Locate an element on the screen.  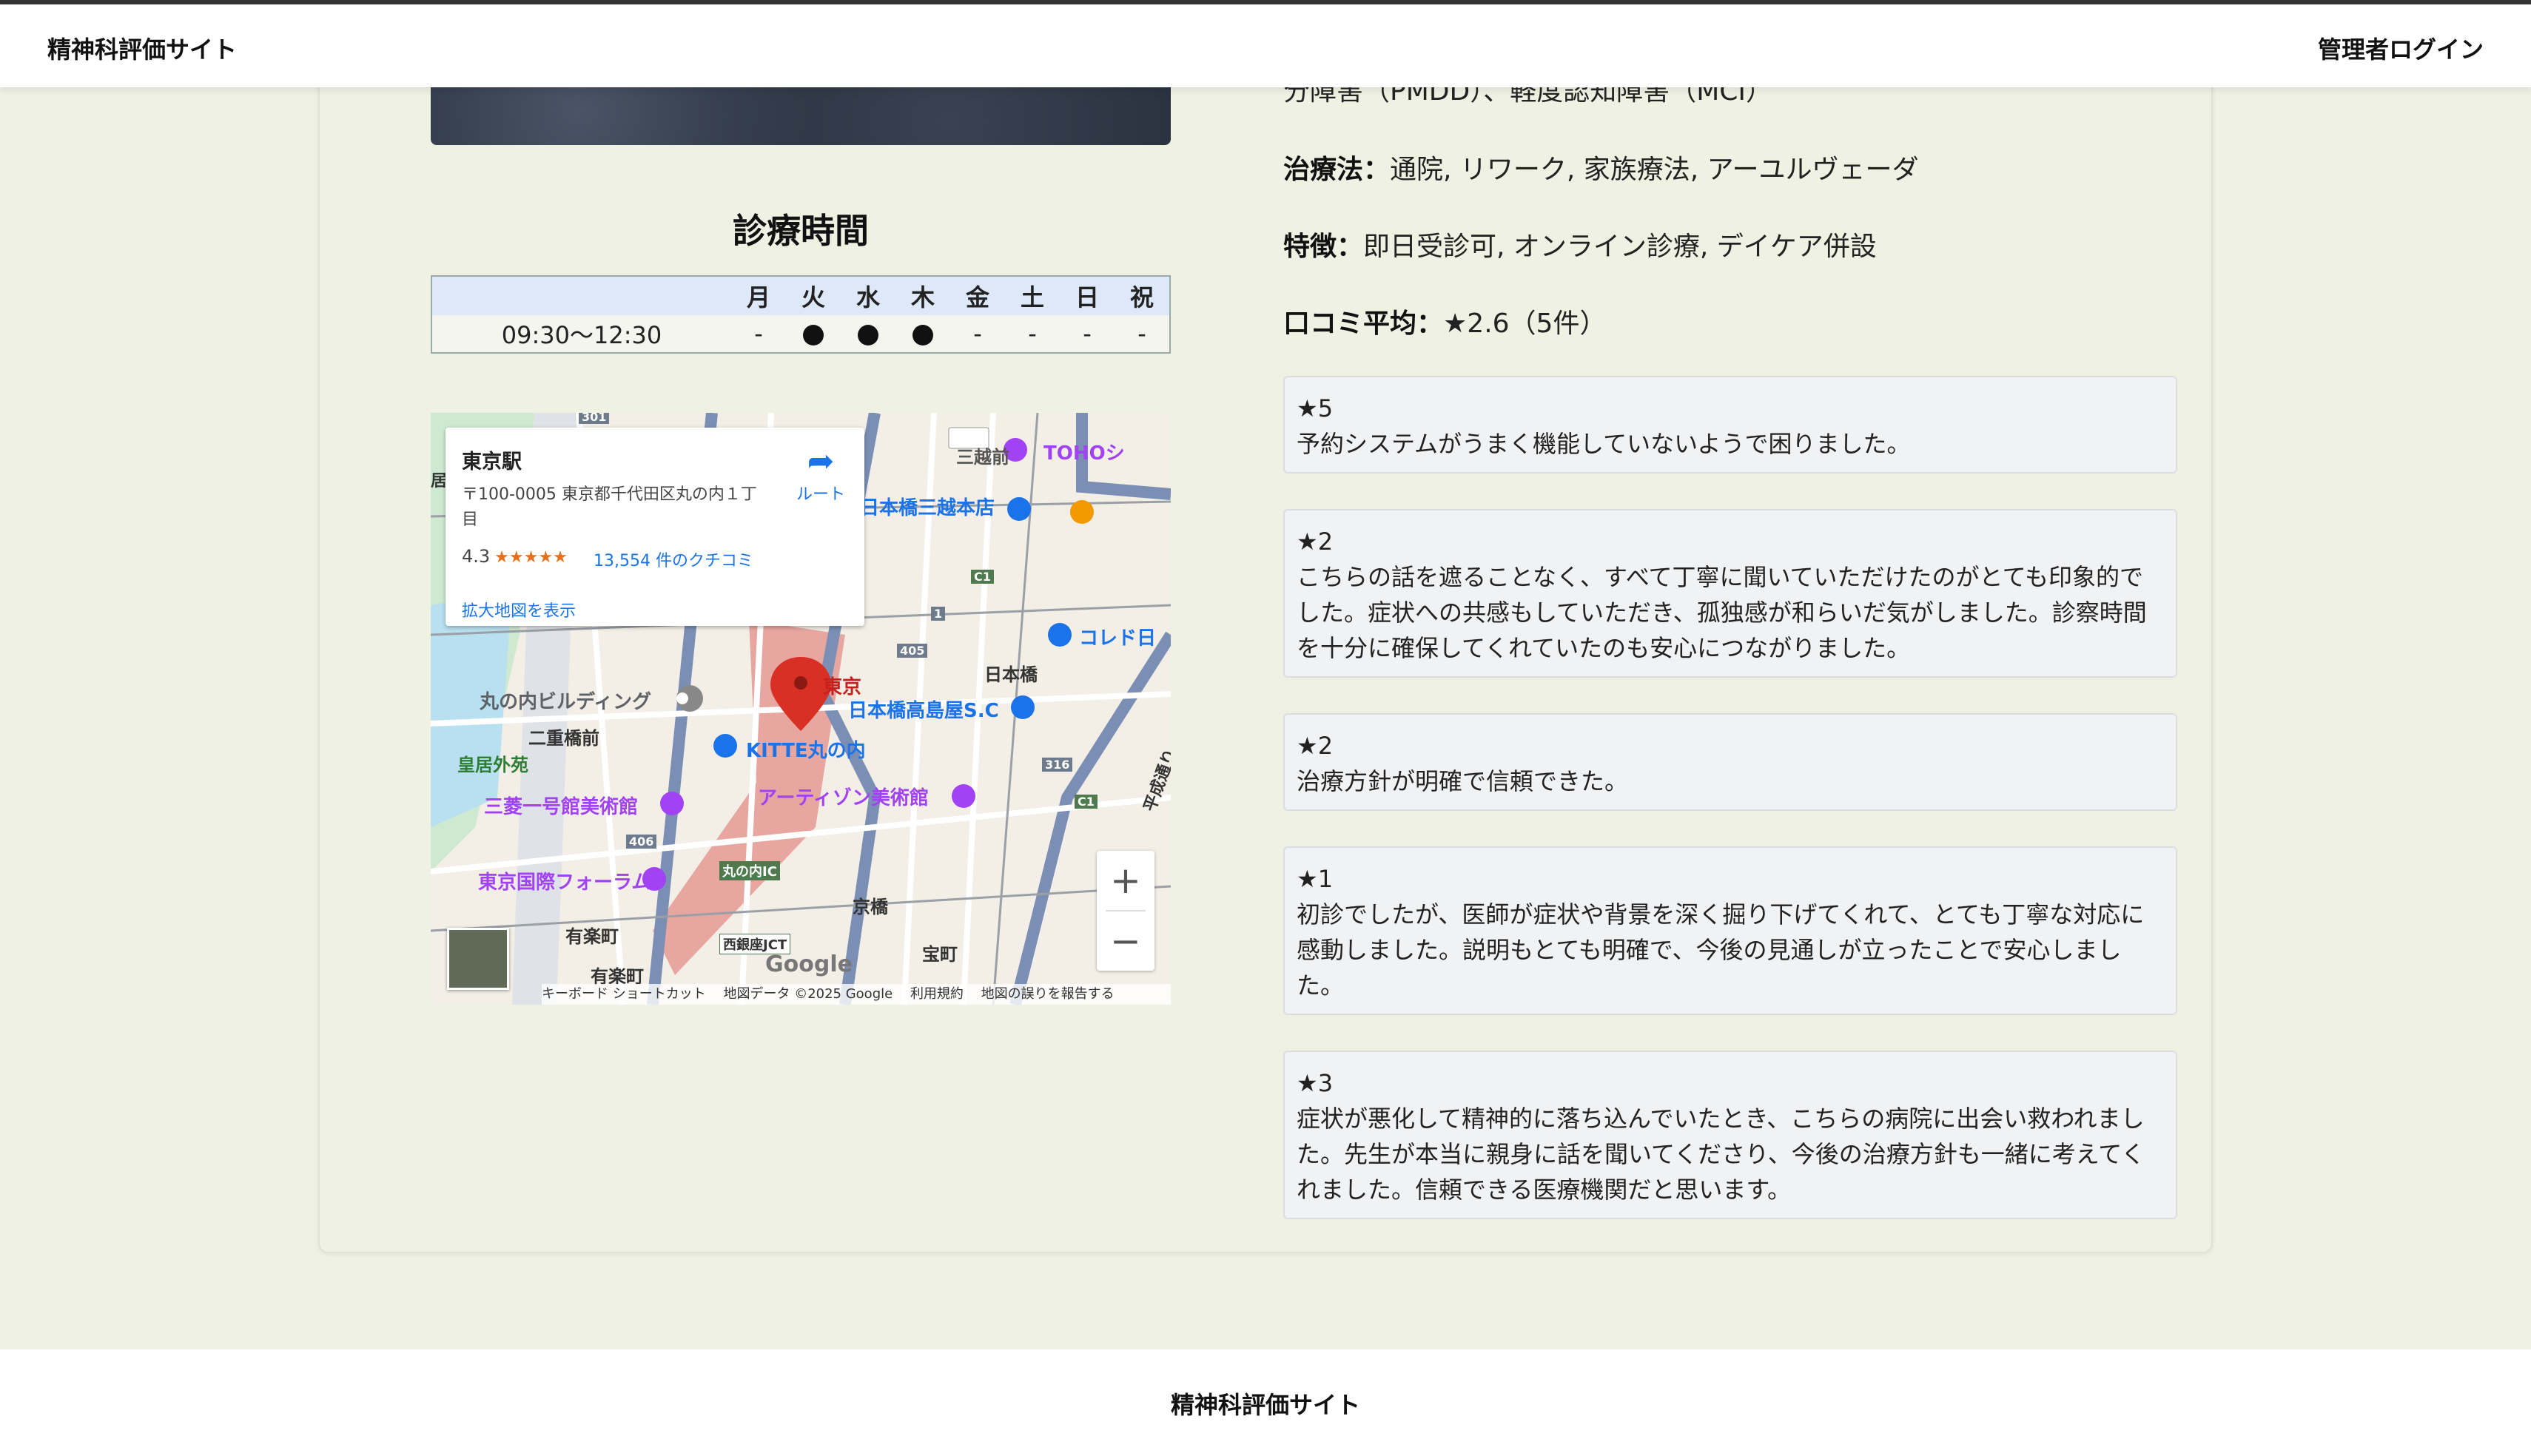
features-line: 特徴：即日受診可, オンライン診療, デイケア併設 is located at coordinates (1580, 244).